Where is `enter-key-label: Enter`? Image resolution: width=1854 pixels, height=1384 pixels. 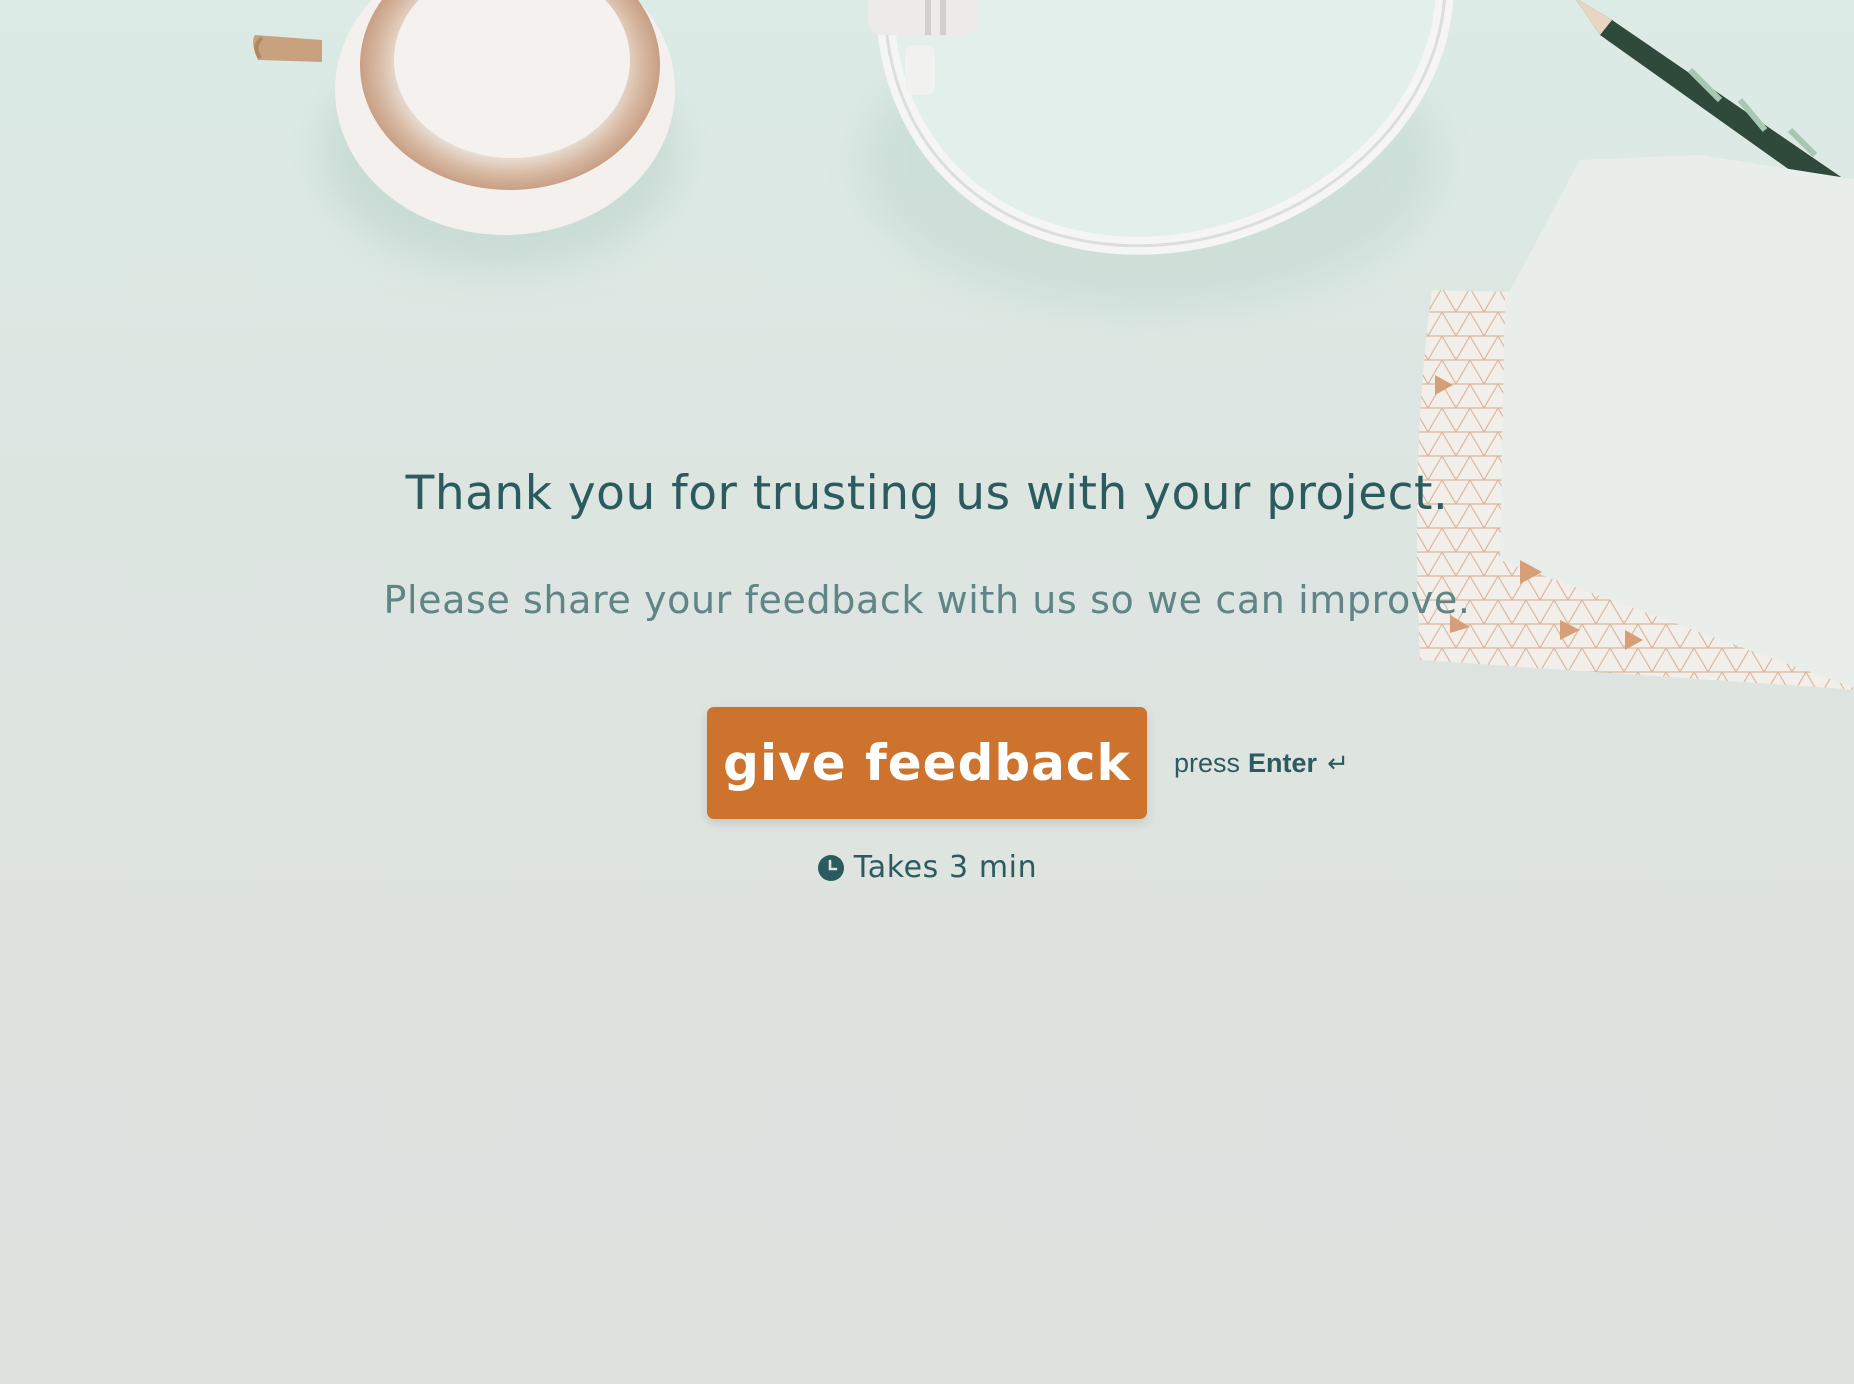
enter-key-label: Enter is located at coordinates (1283, 762).